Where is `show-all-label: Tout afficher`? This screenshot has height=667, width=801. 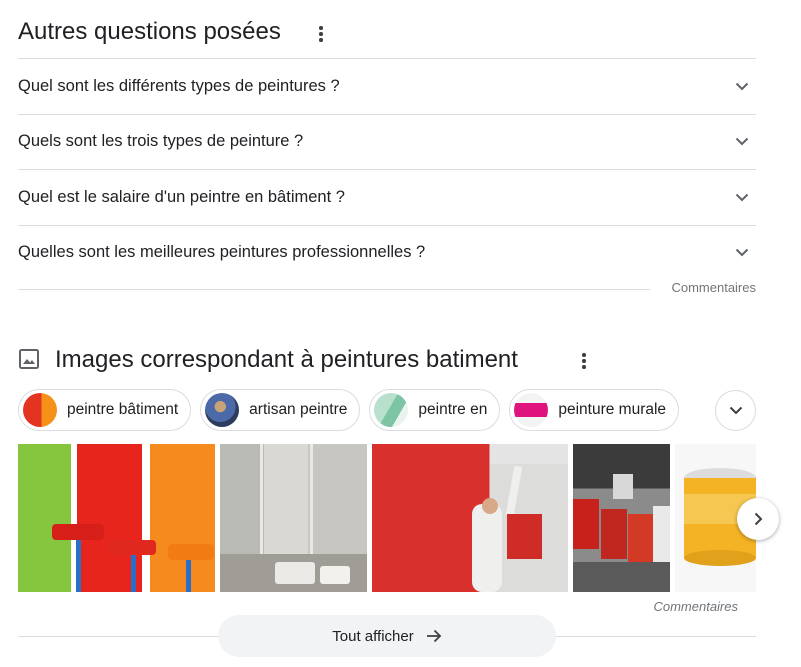 show-all-label: Tout afficher is located at coordinates (373, 636).